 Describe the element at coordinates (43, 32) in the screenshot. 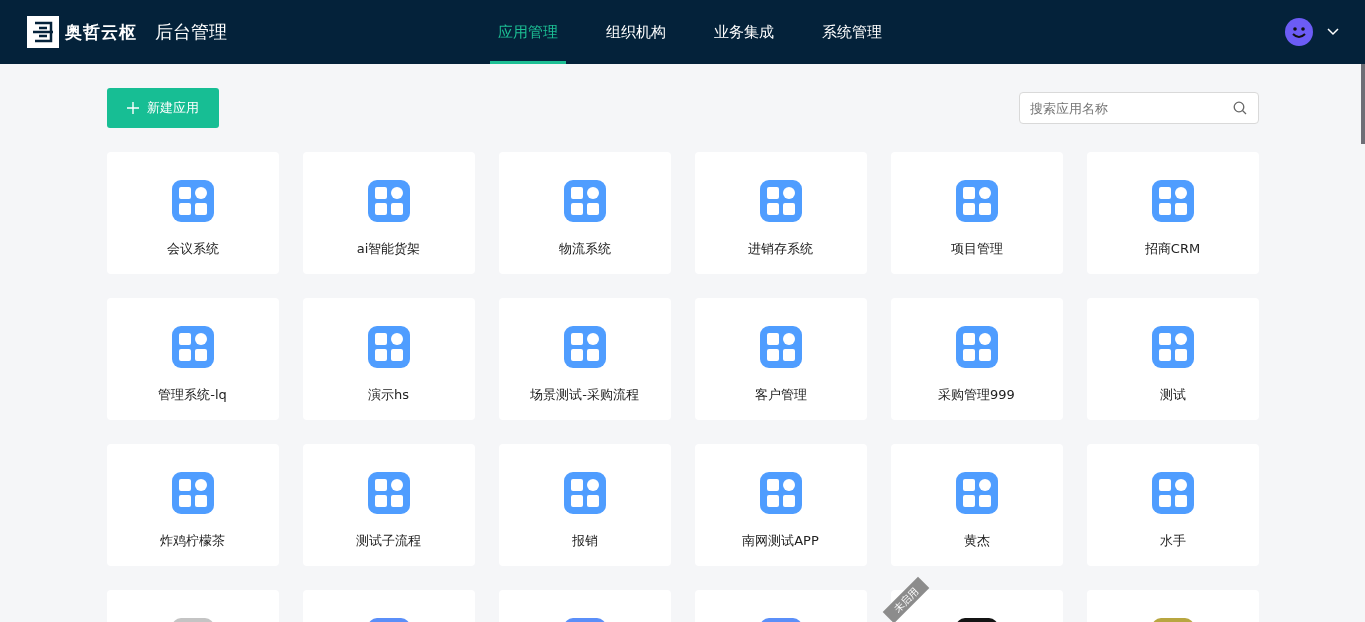

I see `logo-icon` at that location.